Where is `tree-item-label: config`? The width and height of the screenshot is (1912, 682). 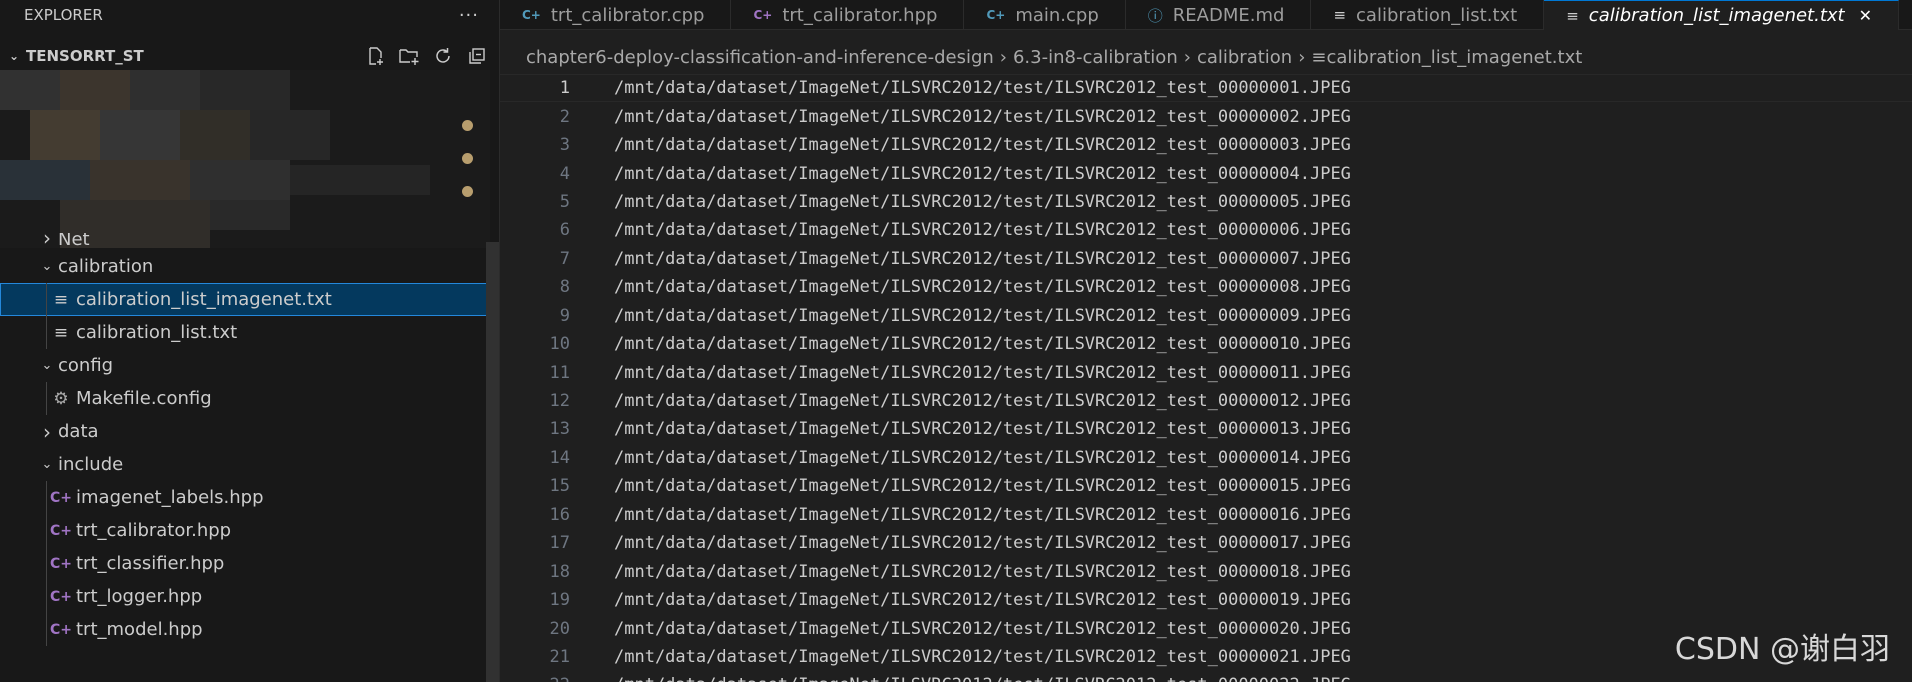 tree-item-label: config is located at coordinates (86, 365).